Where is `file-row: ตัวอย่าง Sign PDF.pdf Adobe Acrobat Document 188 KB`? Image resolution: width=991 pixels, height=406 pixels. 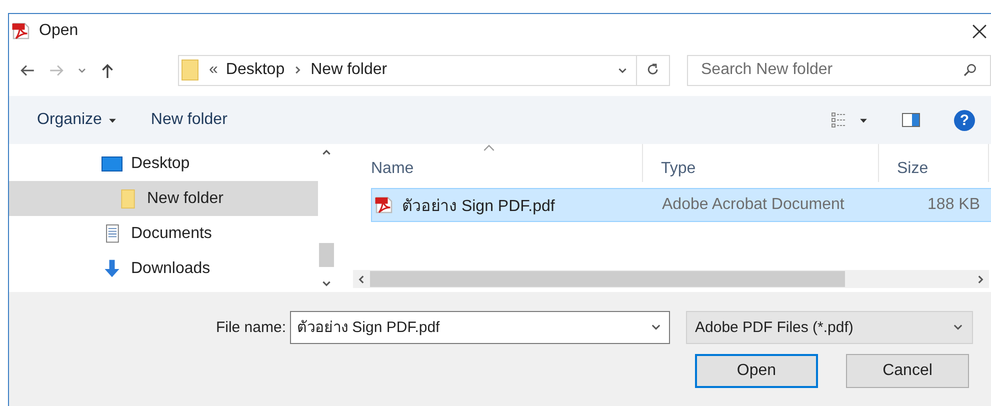
file-row: ตัวอย่าง Sign PDF.pdf Adobe Acrobat Document 188 KB is located at coordinates (681, 205).